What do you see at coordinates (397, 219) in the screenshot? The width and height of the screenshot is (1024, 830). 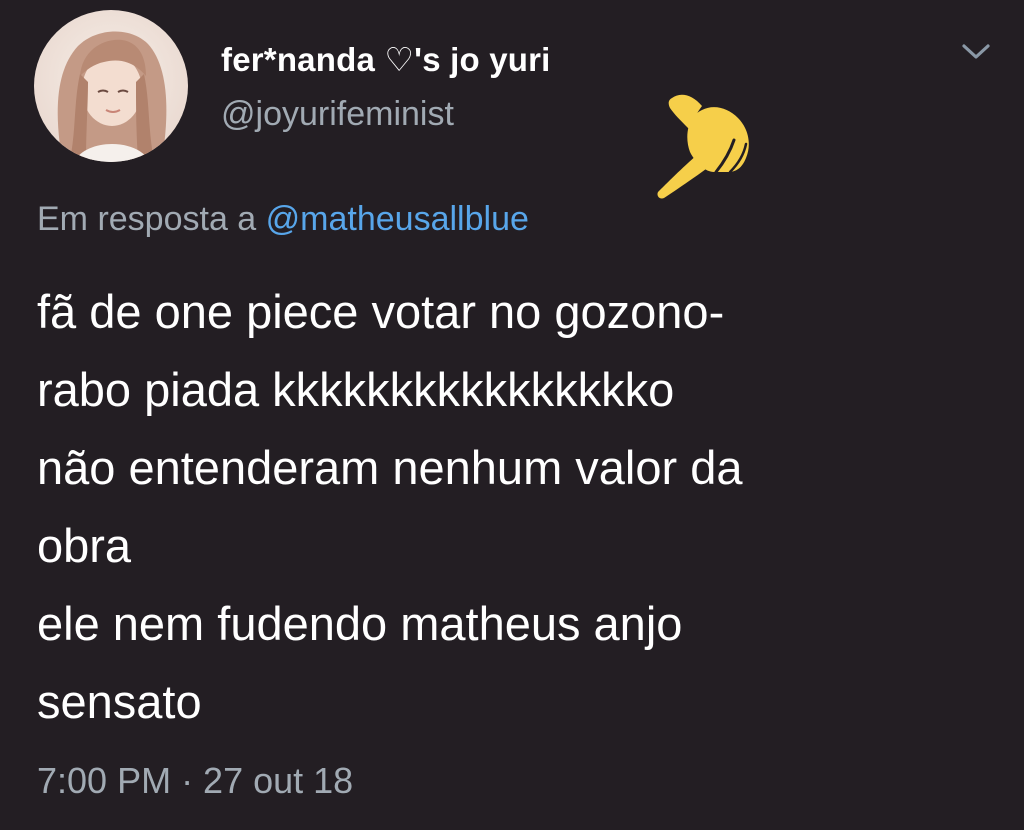 I see `reply-mention-link: @matheusallblue` at bounding box center [397, 219].